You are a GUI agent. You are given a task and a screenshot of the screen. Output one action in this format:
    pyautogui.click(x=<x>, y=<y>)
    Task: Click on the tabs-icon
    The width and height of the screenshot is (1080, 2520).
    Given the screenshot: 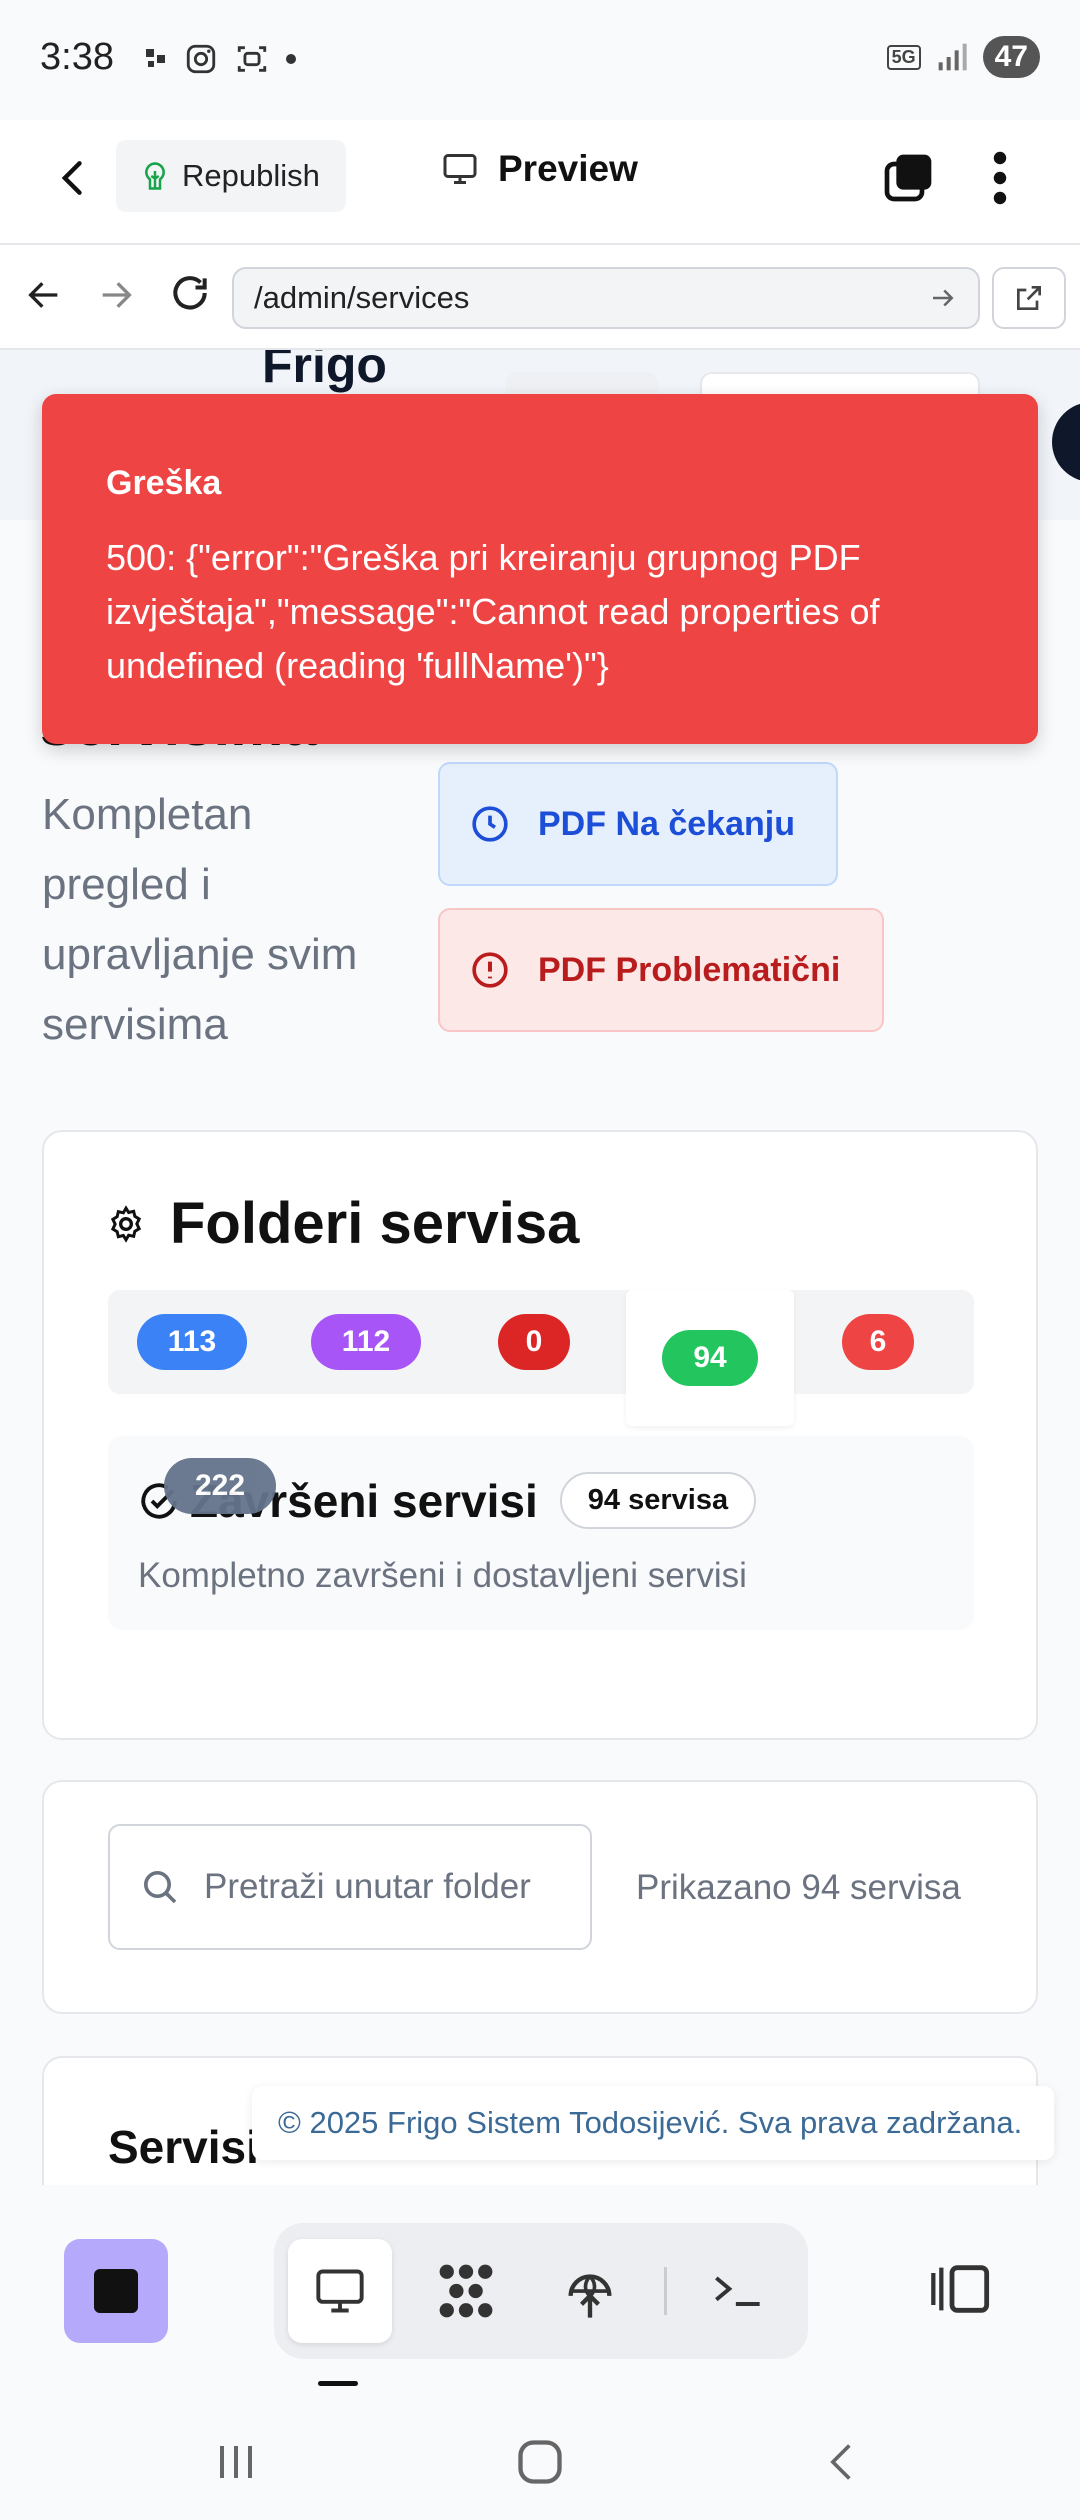 What is the action you would take?
    pyautogui.click(x=908, y=178)
    